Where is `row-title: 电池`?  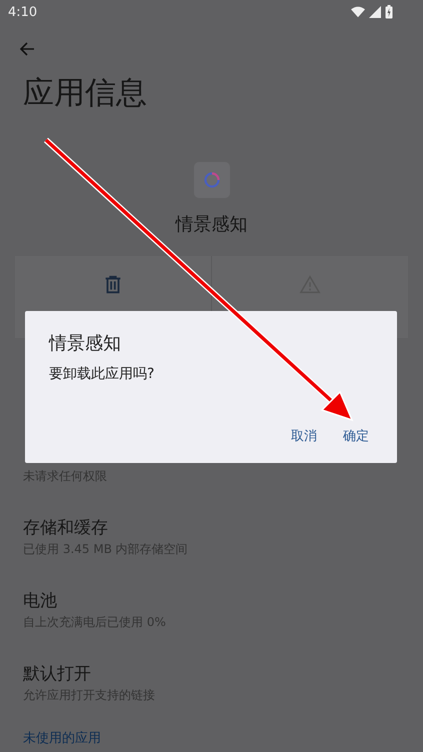 row-title: 电池 is located at coordinates (40, 601).